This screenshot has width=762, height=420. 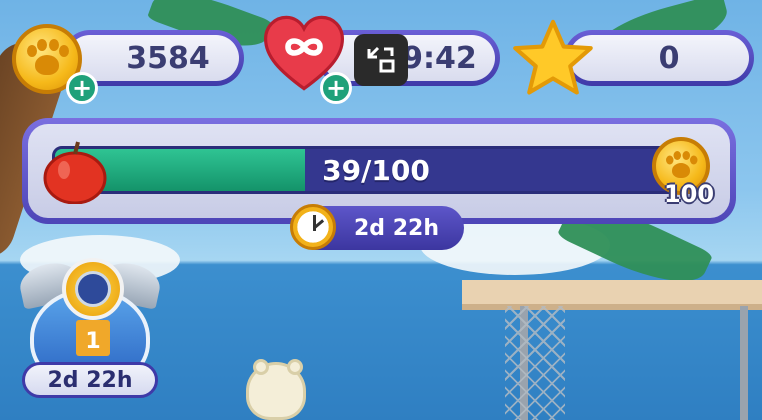 I want to click on event-progress-bar: 39/100, so click(x=376, y=170).